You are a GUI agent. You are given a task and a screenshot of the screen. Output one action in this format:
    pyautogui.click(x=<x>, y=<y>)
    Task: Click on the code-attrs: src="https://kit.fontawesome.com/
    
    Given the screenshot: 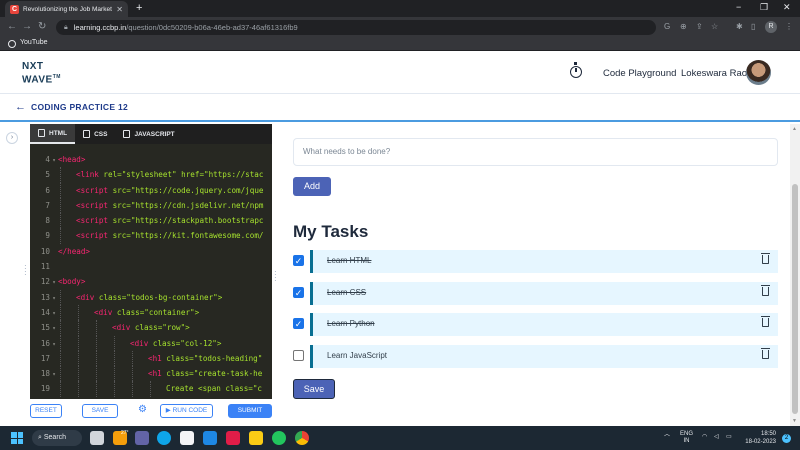 What is the action you would take?
    pyautogui.click(x=186, y=236)
    